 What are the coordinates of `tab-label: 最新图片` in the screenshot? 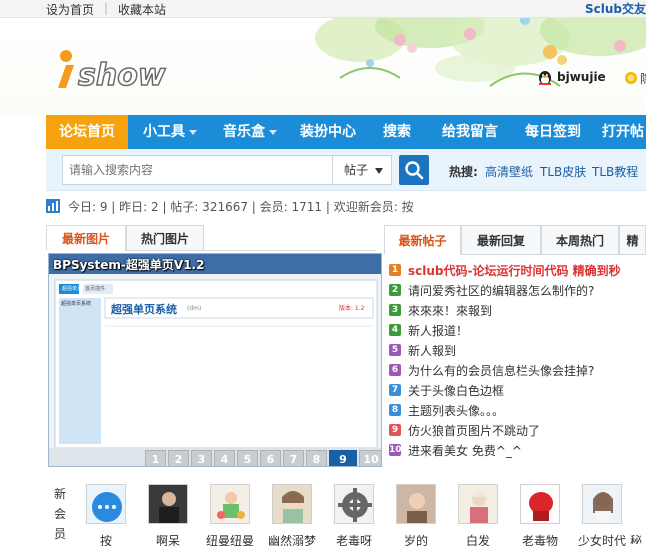 It's located at (85, 239).